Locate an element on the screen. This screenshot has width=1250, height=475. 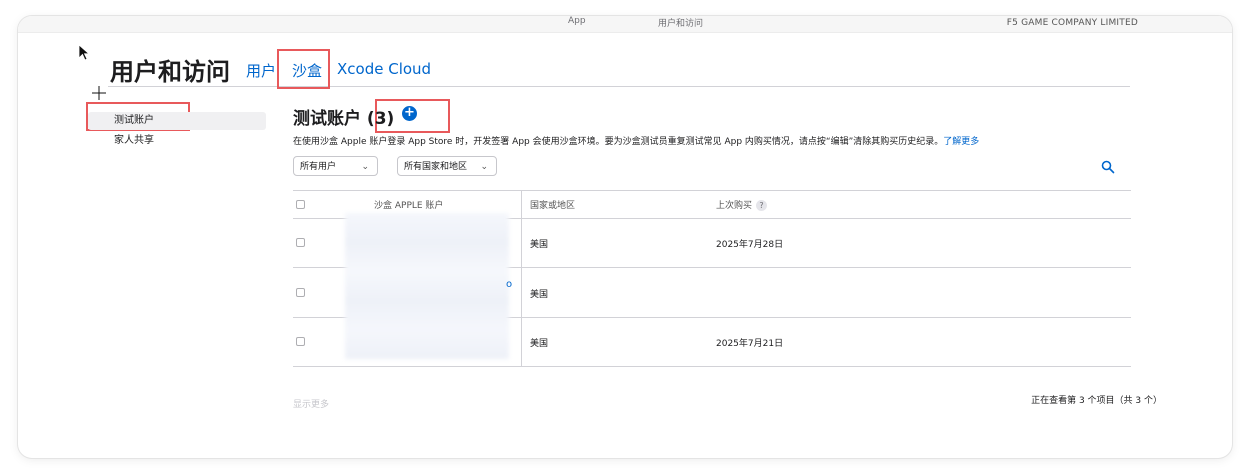
account-link-fragment: o is located at coordinates (509, 284).